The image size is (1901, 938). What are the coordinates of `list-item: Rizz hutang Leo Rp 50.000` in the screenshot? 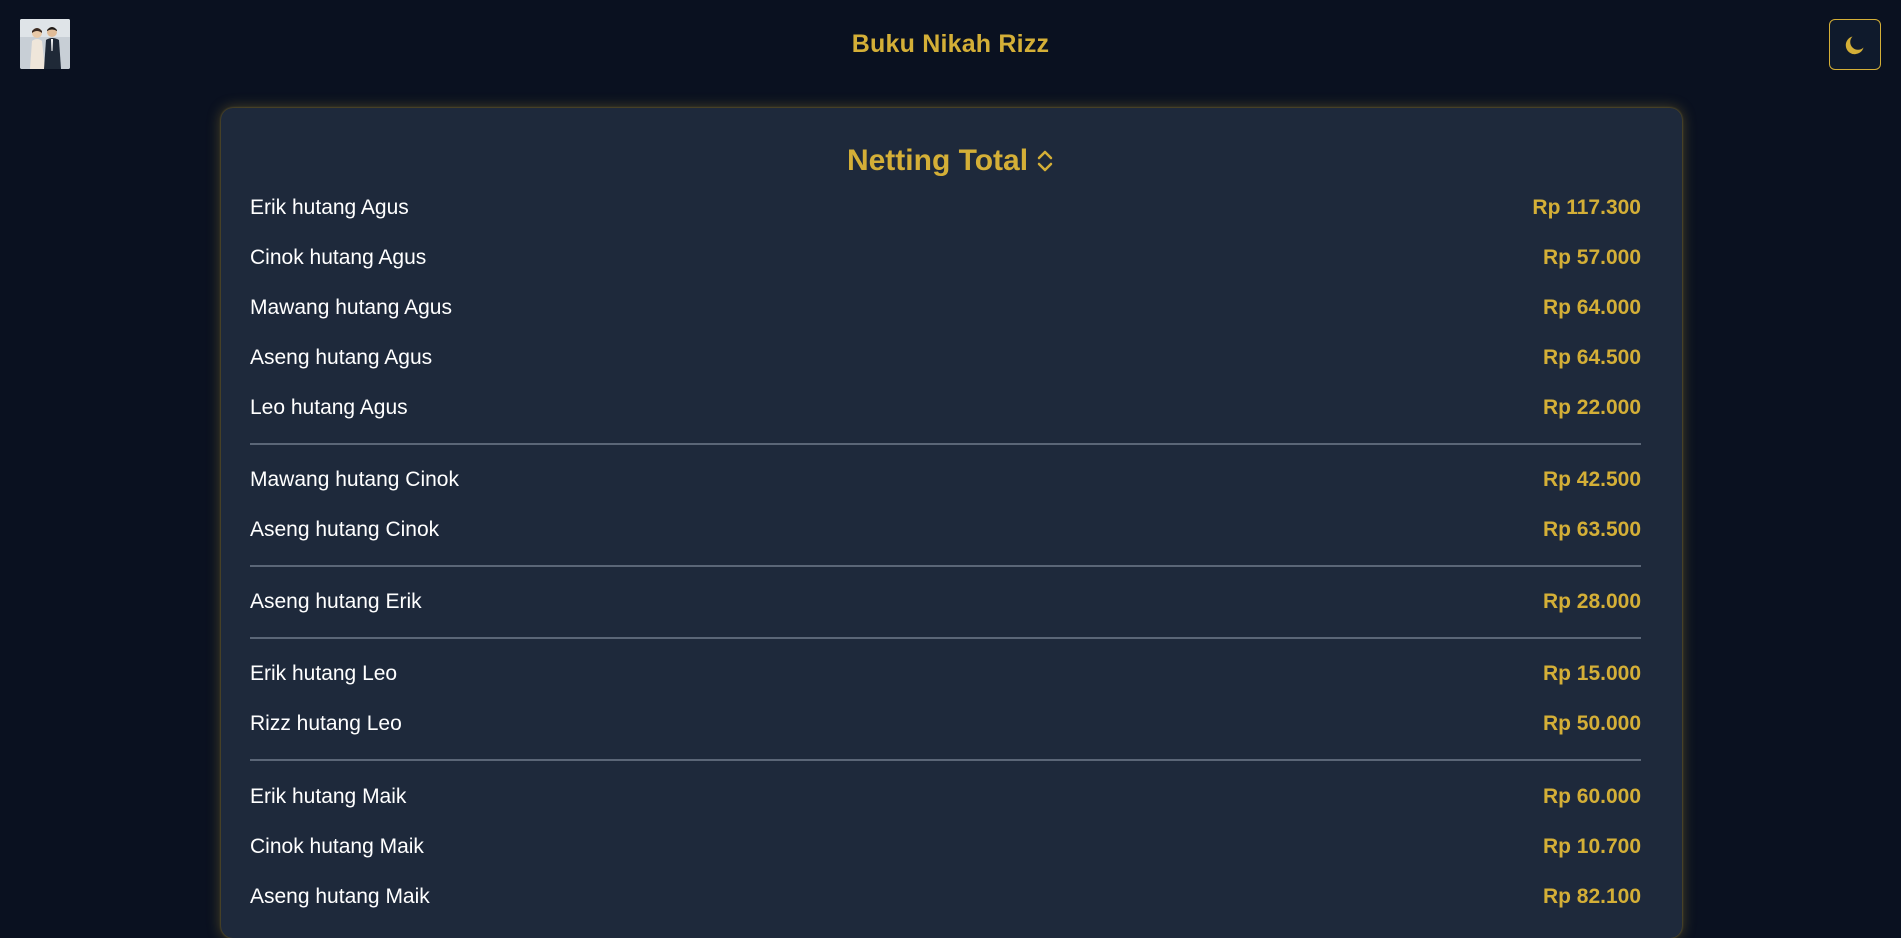 It's located at (945, 724).